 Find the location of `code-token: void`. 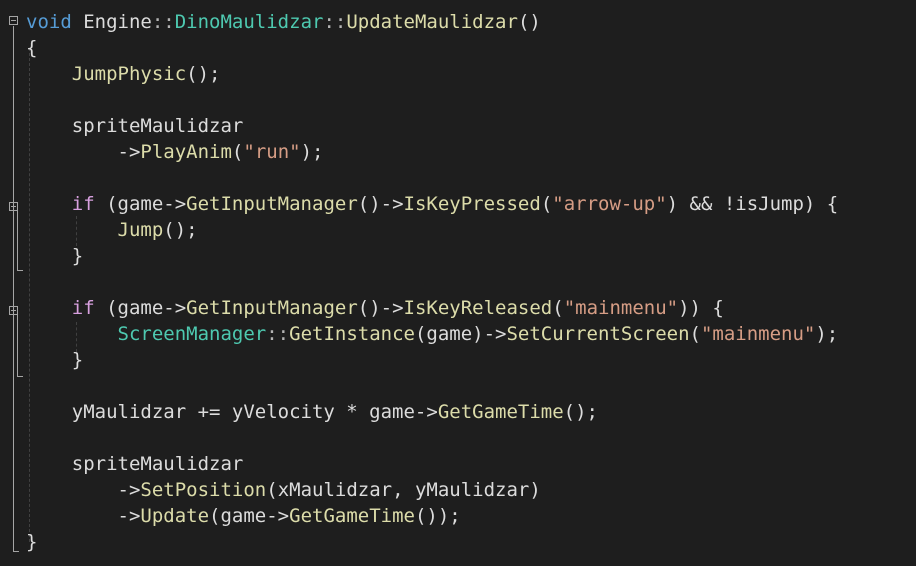

code-token: void is located at coordinates (49, 22).